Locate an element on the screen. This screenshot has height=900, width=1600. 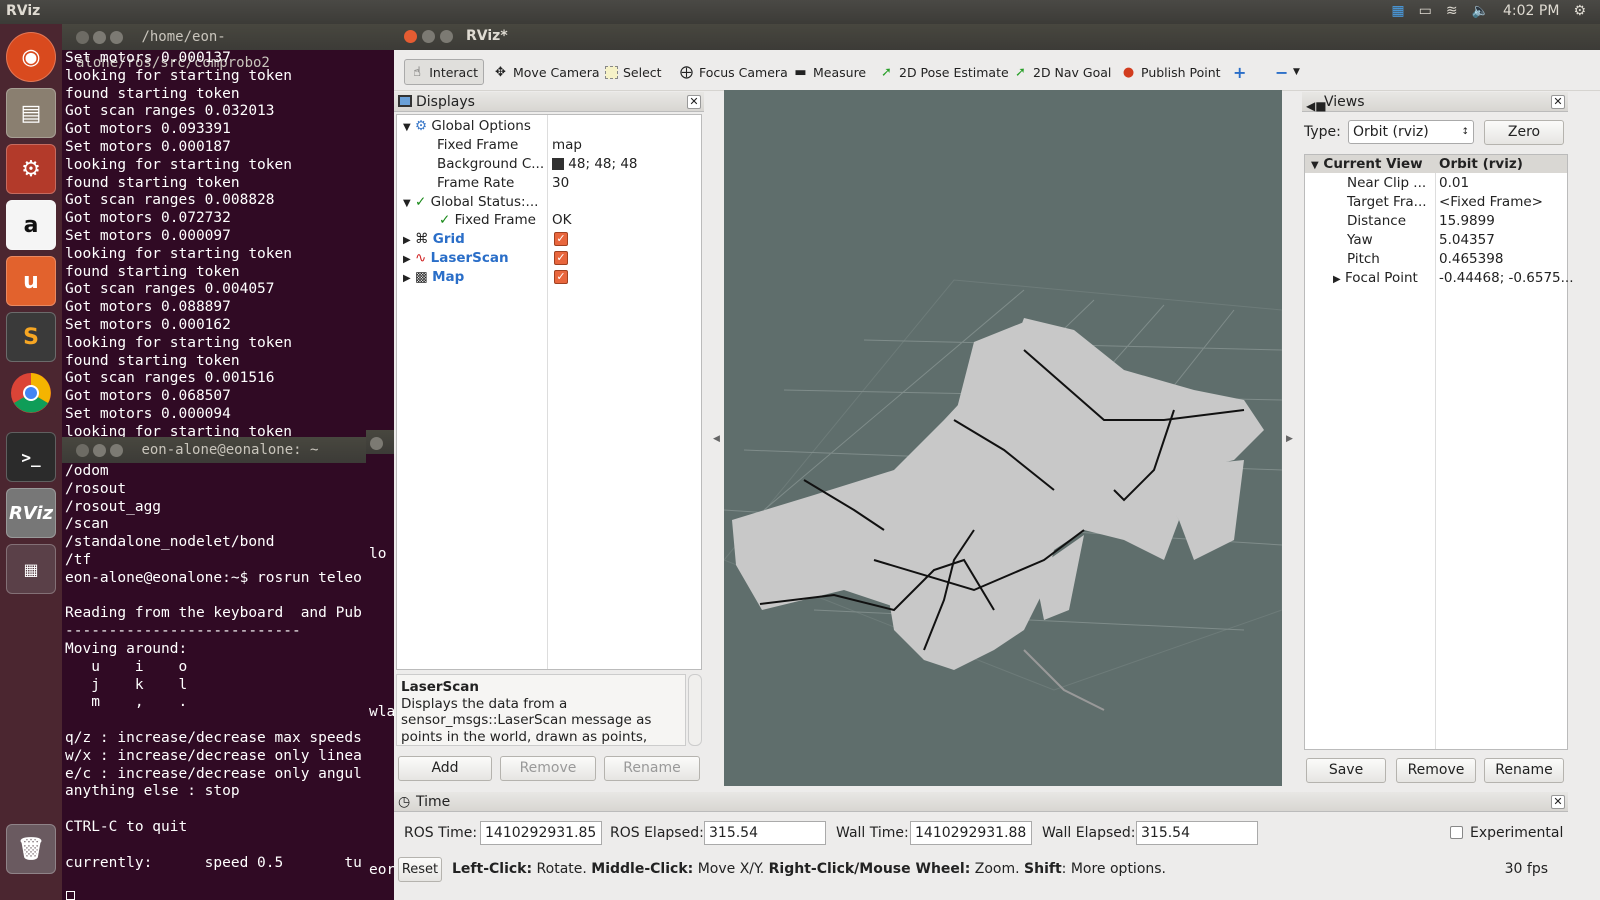
fixed-frame-value: map is located at coordinates (567, 145).